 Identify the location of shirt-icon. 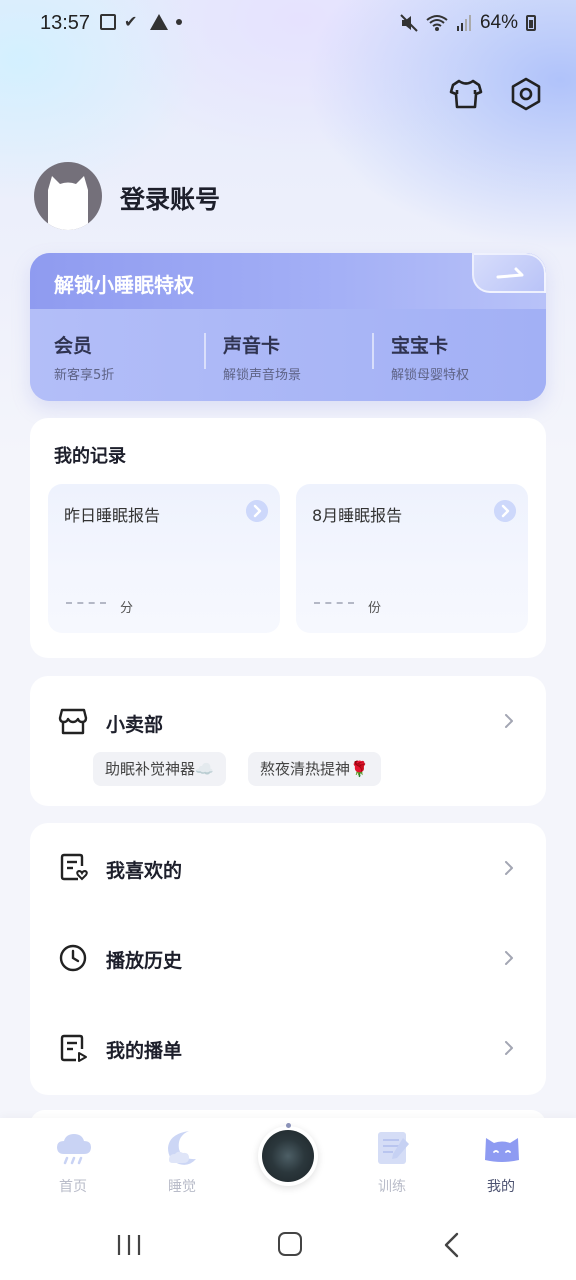
(466, 94).